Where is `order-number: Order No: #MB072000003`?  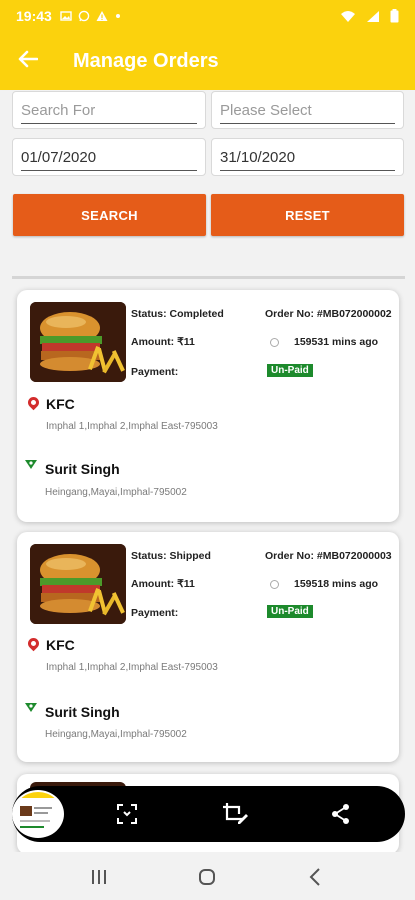
order-number: Order No: #MB072000003 is located at coordinates (328, 556).